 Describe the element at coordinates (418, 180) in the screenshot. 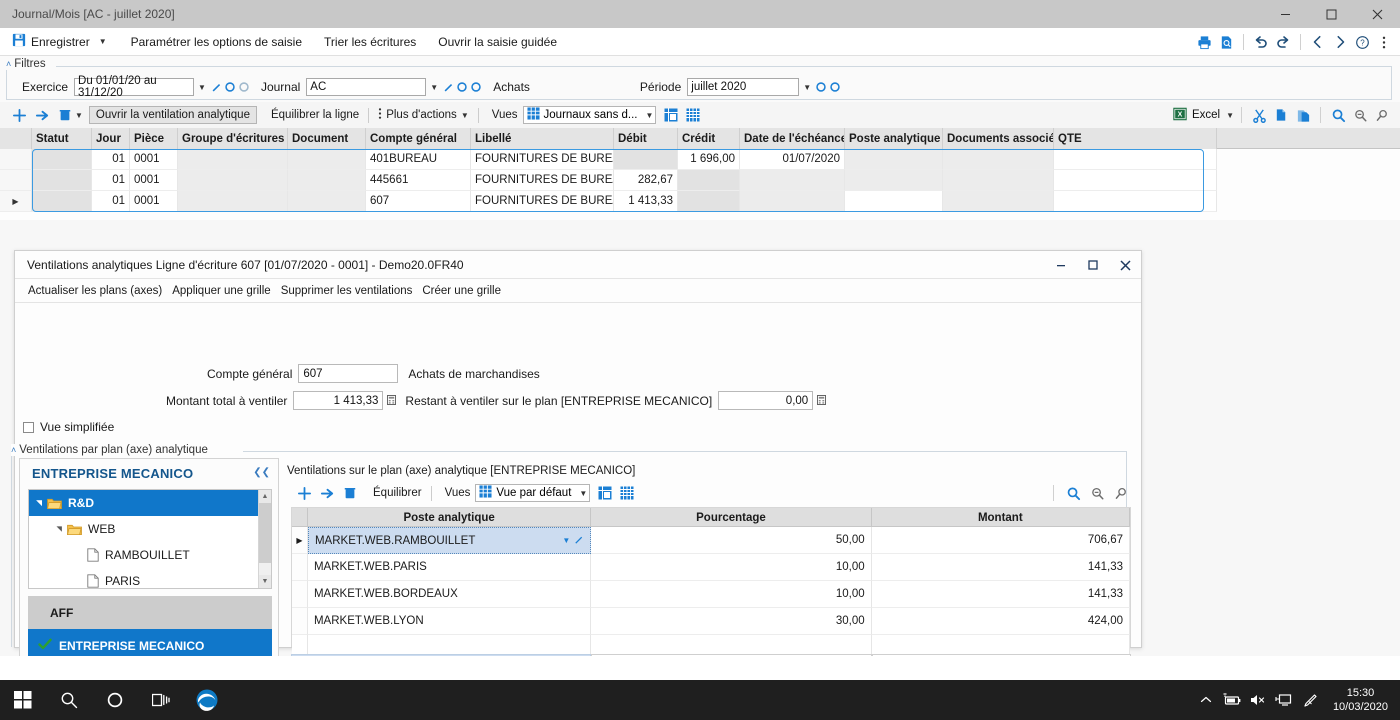

I see `grid-cell-compte: 445661` at that location.